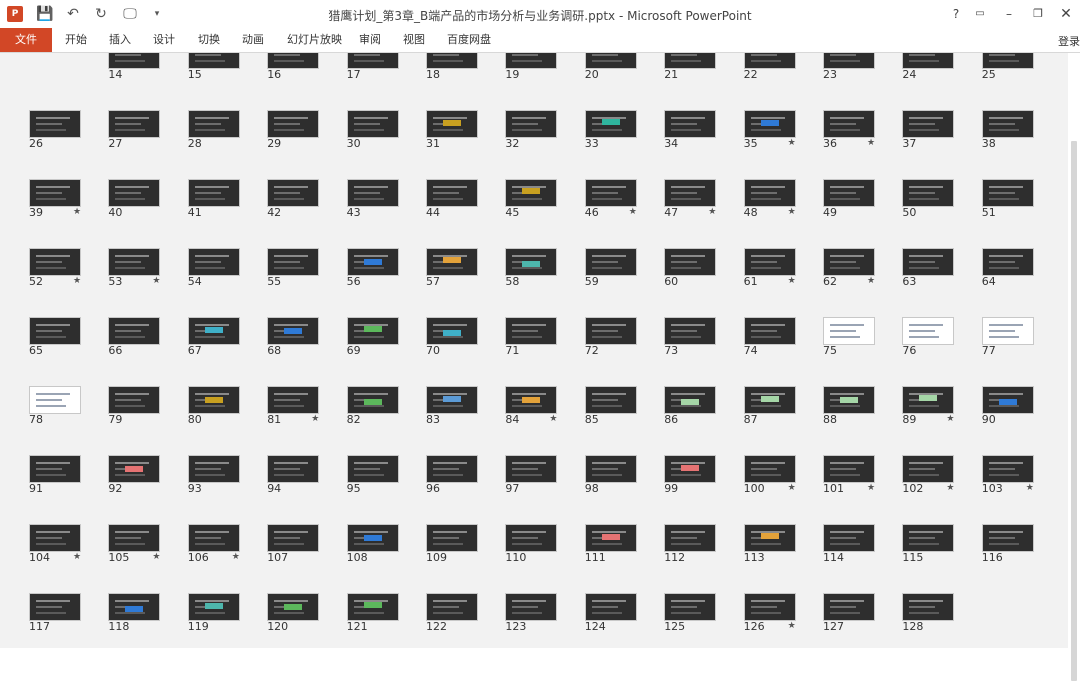 The image size is (1080, 681). I want to click on slide-thumbnail: 92, so click(134, 475).